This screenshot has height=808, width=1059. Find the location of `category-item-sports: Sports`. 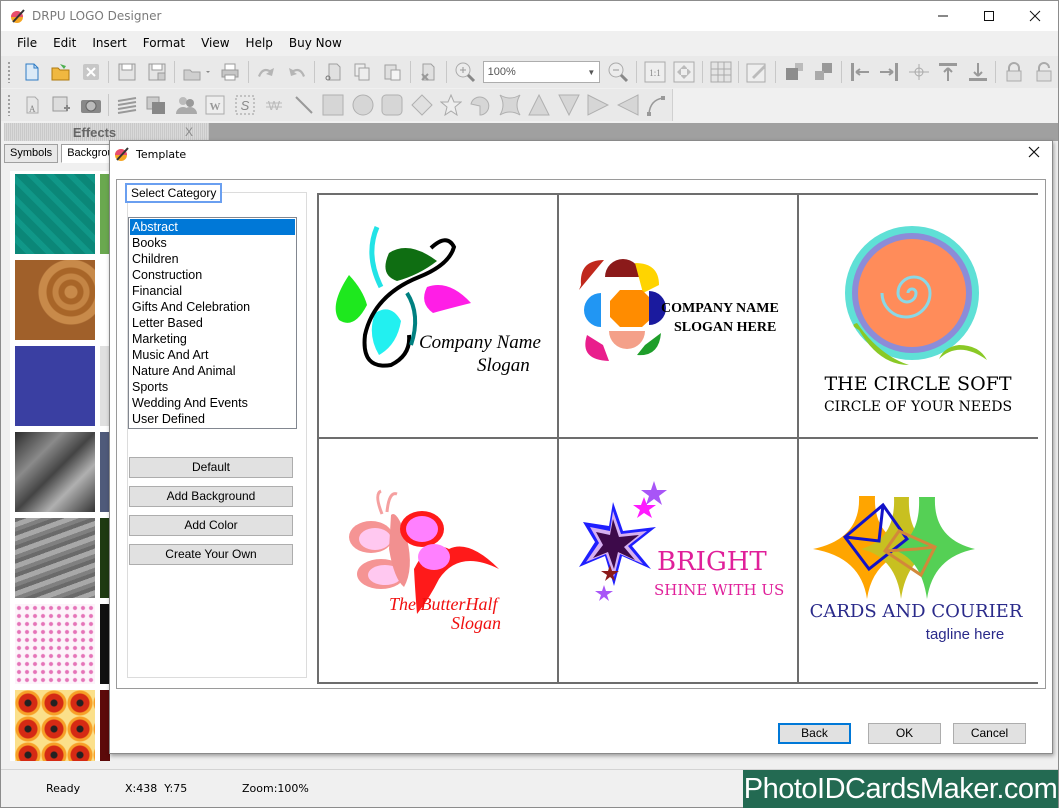

category-item-sports: Sports is located at coordinates (212, 387).